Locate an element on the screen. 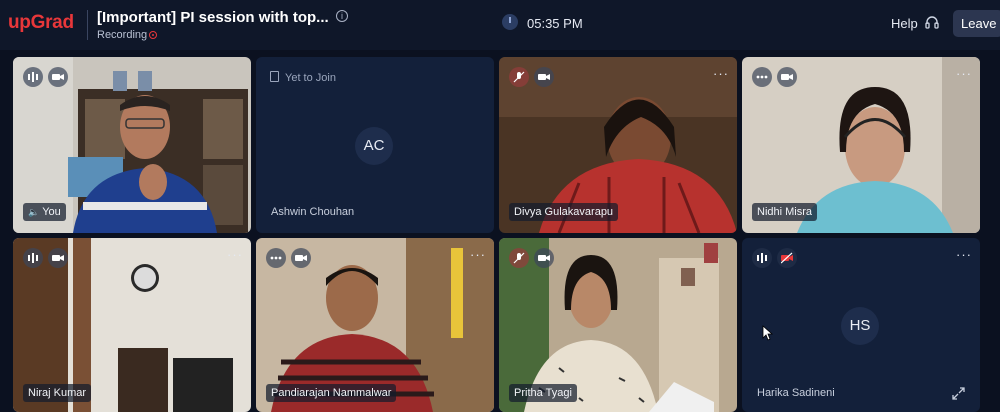 This screenshot has height=412, width=1000. participant-tile-divya: ··· Divya Gulakavarapu is located at coordinates (618, 145).